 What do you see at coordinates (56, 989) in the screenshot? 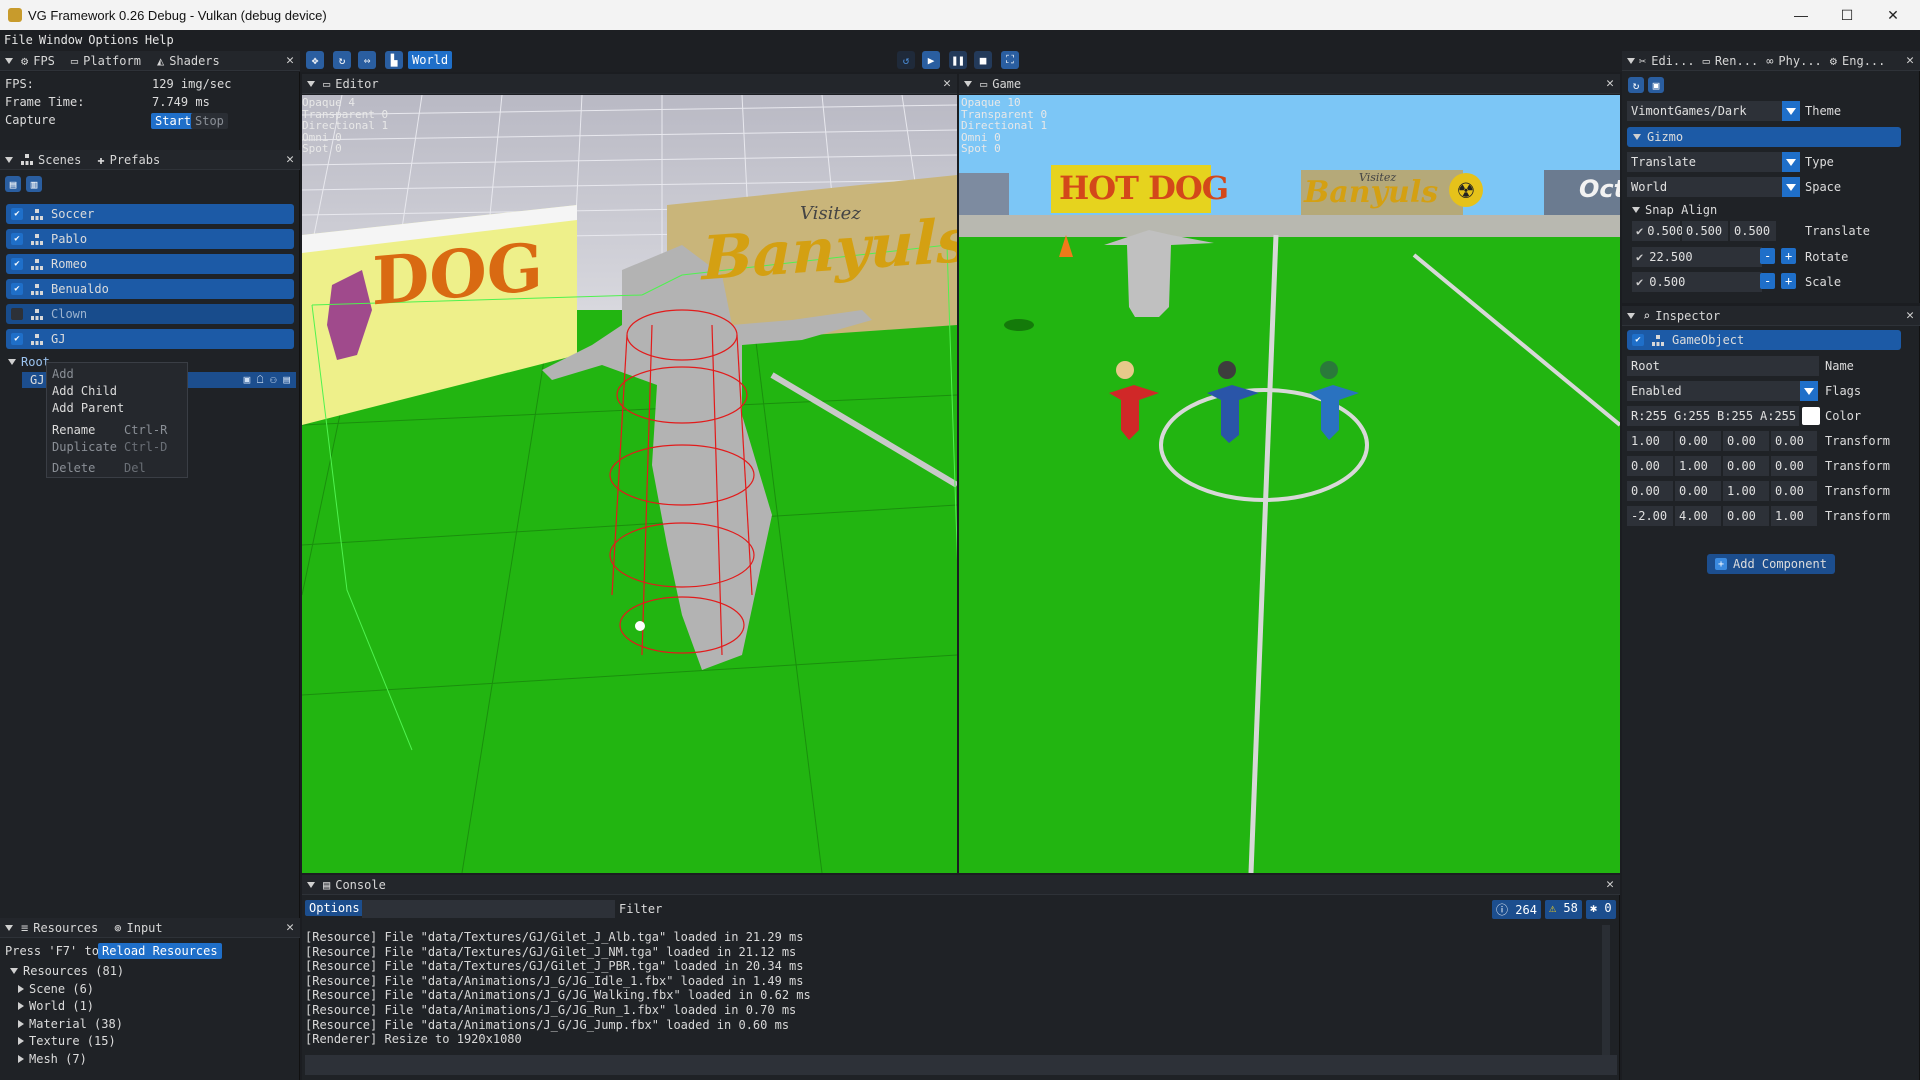
I see `resource-scene: Scene (6)` at bounding box center [56, 989].